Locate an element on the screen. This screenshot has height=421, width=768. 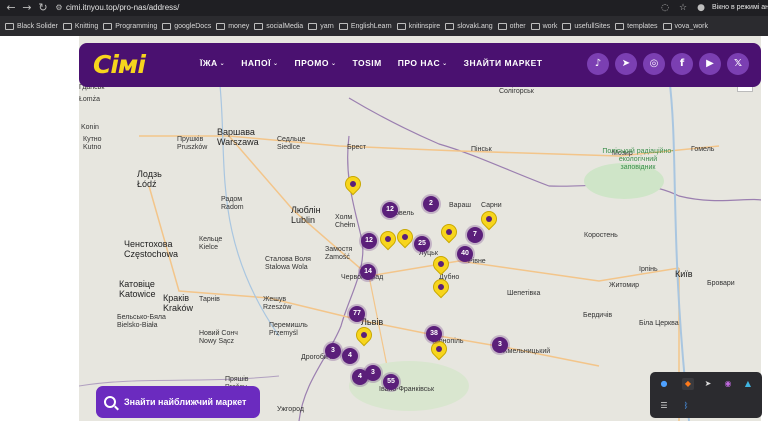
map-city-label: Новий Сонч is located at coordinates (218, 333).